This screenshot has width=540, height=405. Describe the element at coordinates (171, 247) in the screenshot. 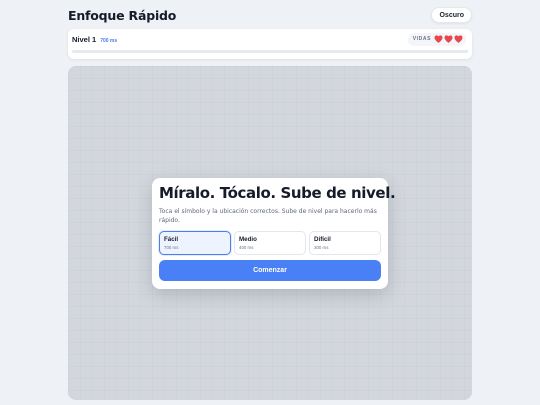

I see `difficulty-speed: 700 ms` at that location.